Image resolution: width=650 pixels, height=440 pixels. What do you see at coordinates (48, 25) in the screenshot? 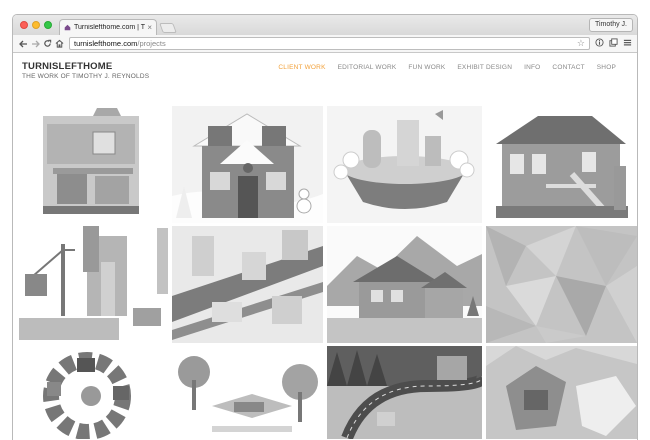
I see `maximize-window-button` at bounding box center [48, 25].